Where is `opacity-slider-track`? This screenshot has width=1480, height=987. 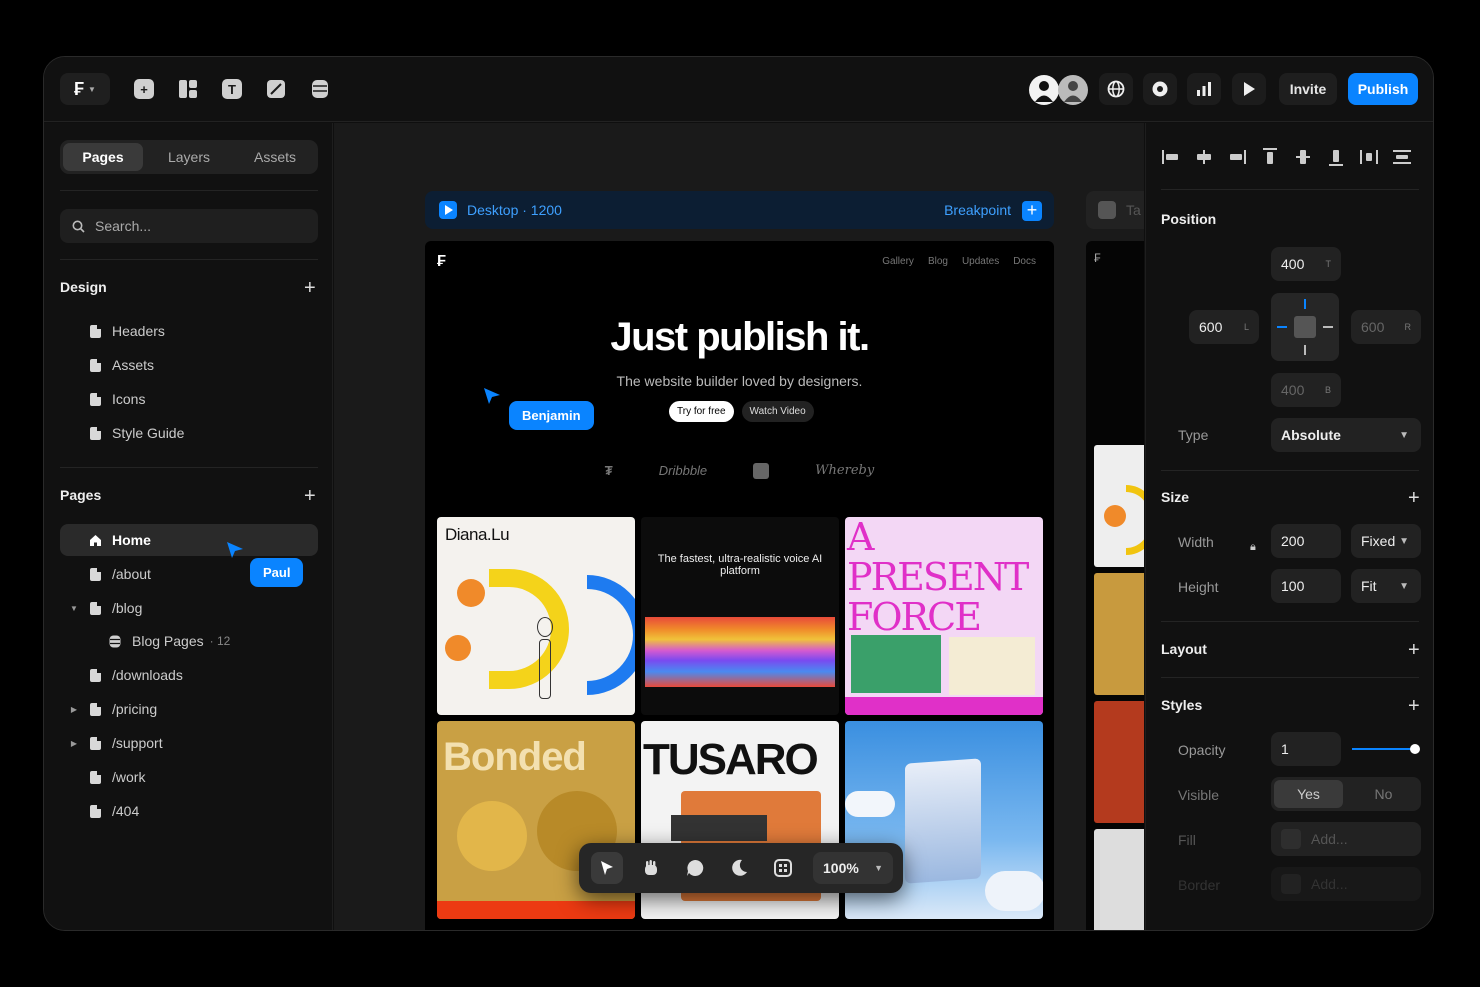
opacity-slider-track is located at coordinates (1384, 749).